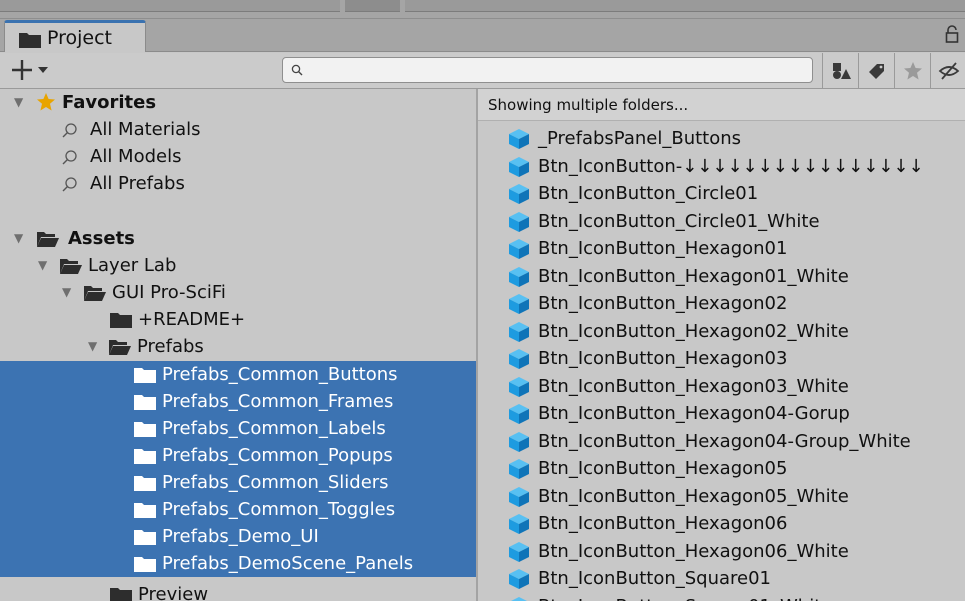  What do you see at coordinates (238, 129) in the screenshot?
I see `tree-item-all-materials: All Materials` at bounding box center [238, 129].